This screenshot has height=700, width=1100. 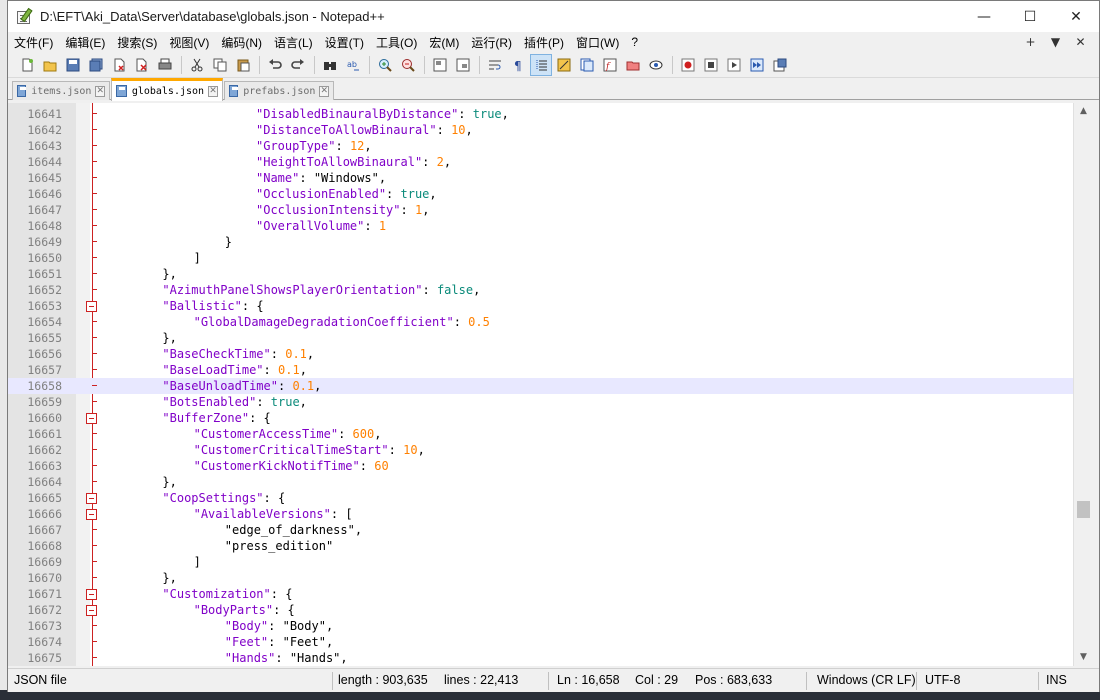 I want to click on menu-tools: 工具(O), so click(x=396, y=42).